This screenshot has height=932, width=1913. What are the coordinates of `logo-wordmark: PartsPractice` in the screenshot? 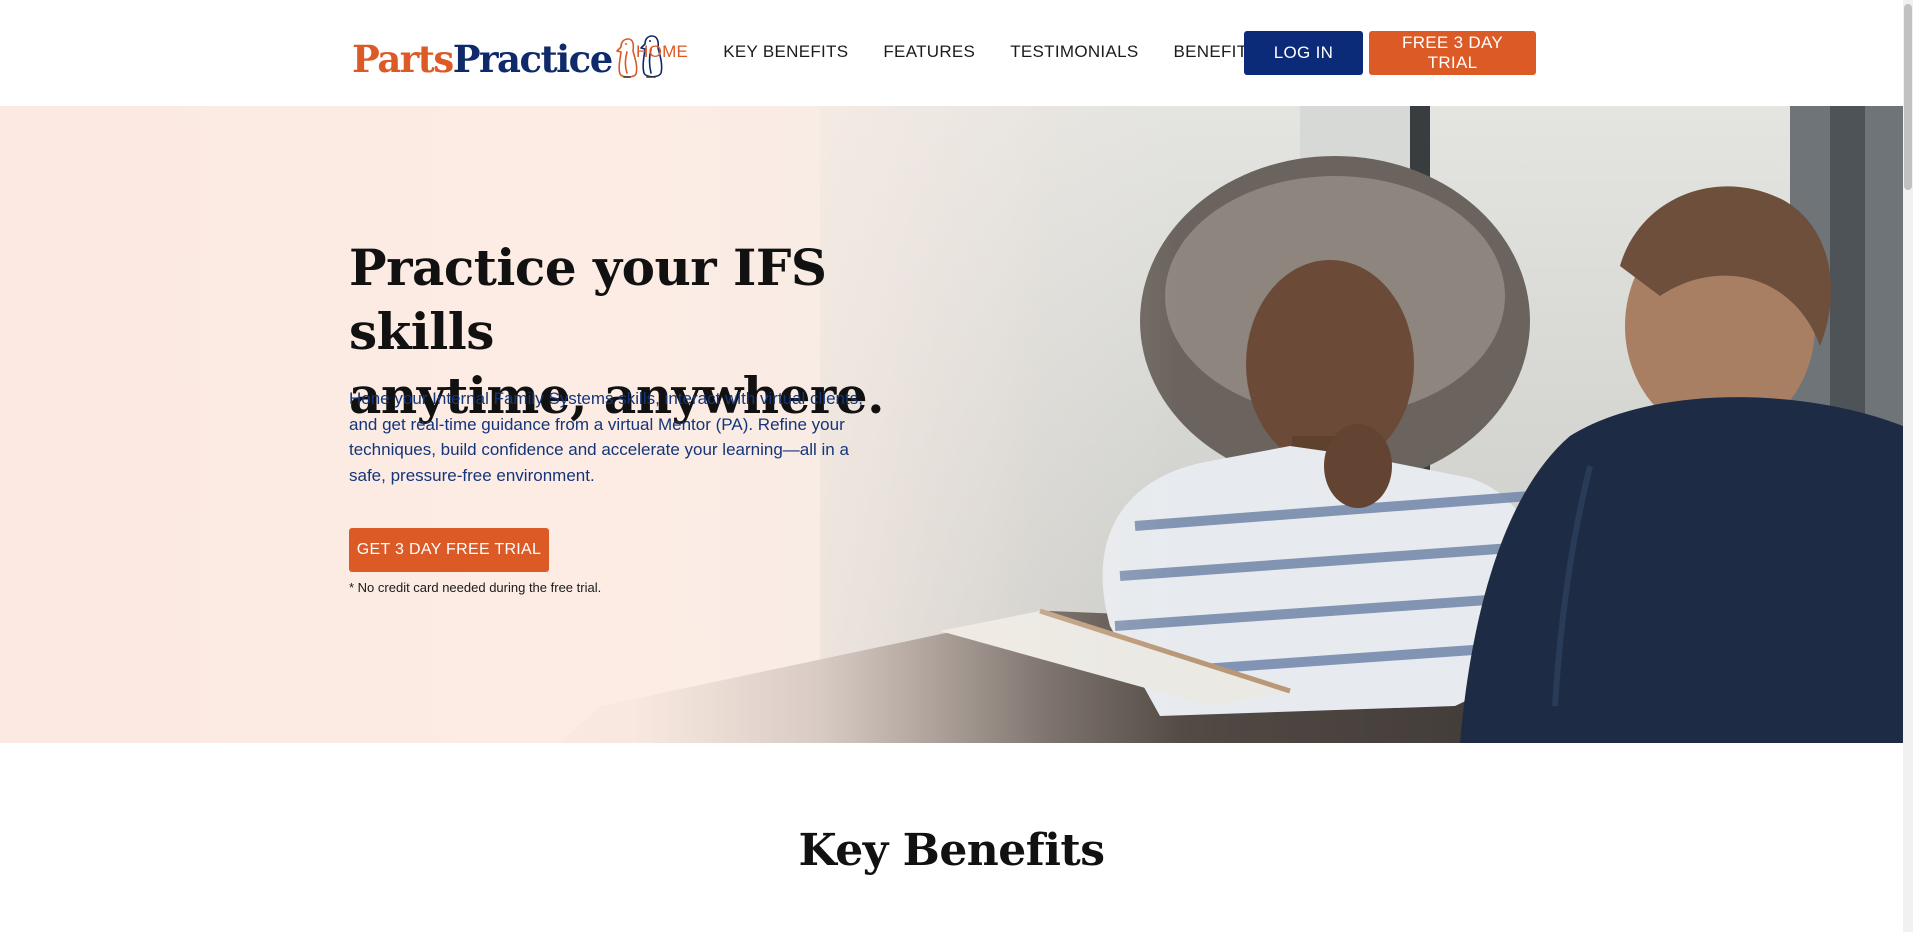 It's located at (482, 59).